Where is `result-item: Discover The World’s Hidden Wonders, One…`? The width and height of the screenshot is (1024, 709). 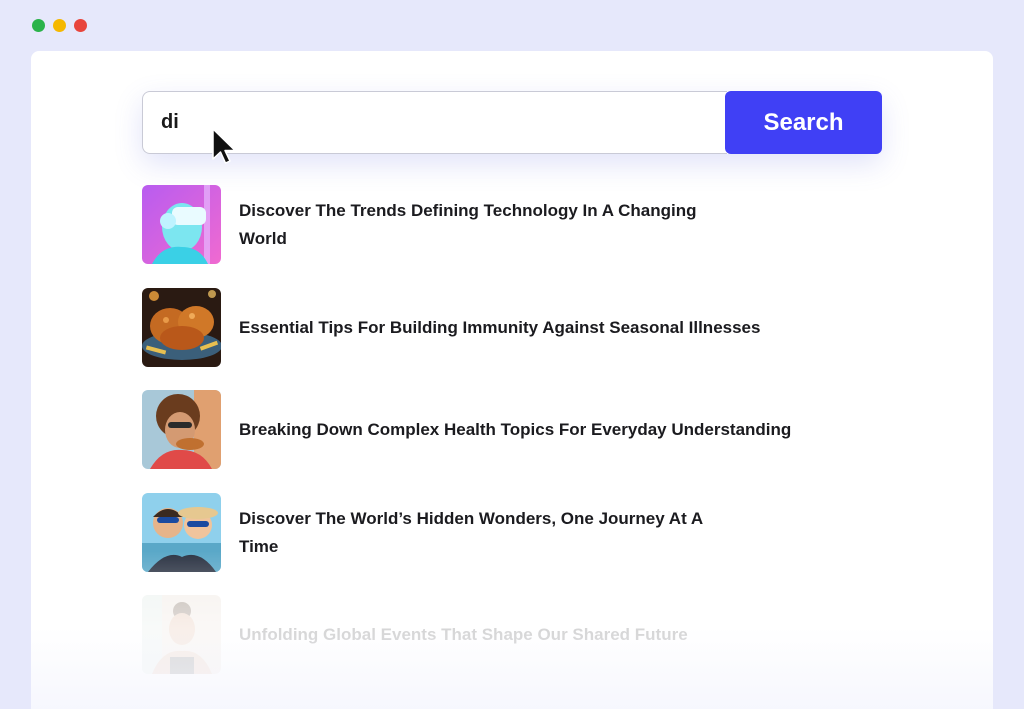 result-item: Discover The World’s Hidden Wonders, One… is located at coordinates (532, 532).